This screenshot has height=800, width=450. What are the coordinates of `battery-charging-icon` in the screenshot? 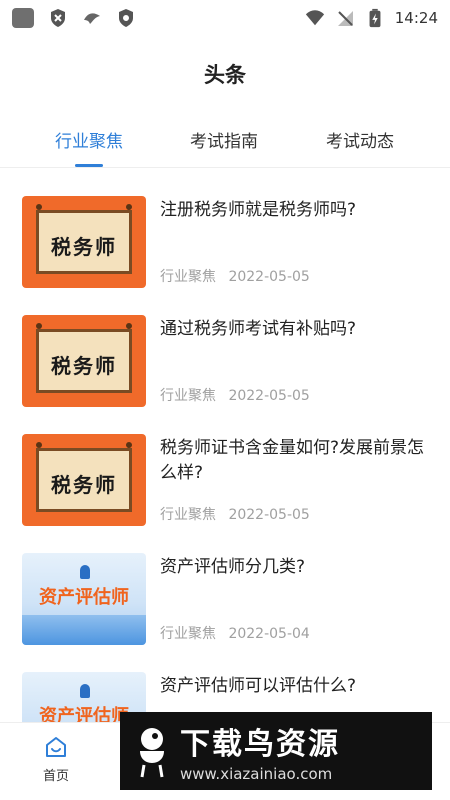 It's located at (375, 18).